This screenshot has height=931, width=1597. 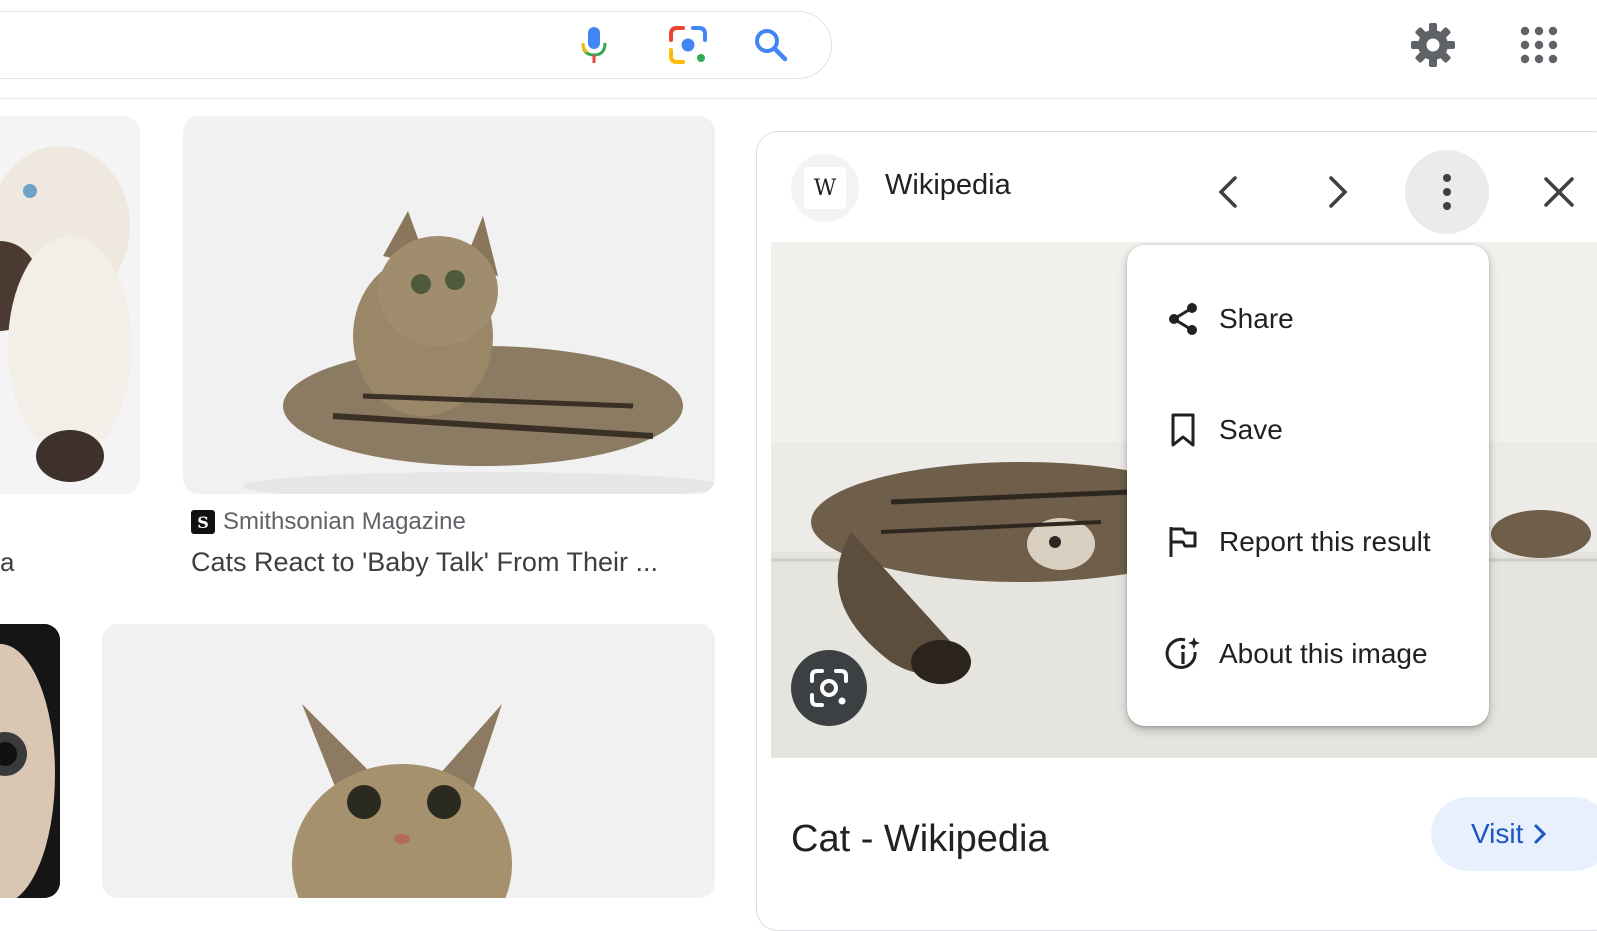 I want to click on previous-button, so click(x=1229, y=192).